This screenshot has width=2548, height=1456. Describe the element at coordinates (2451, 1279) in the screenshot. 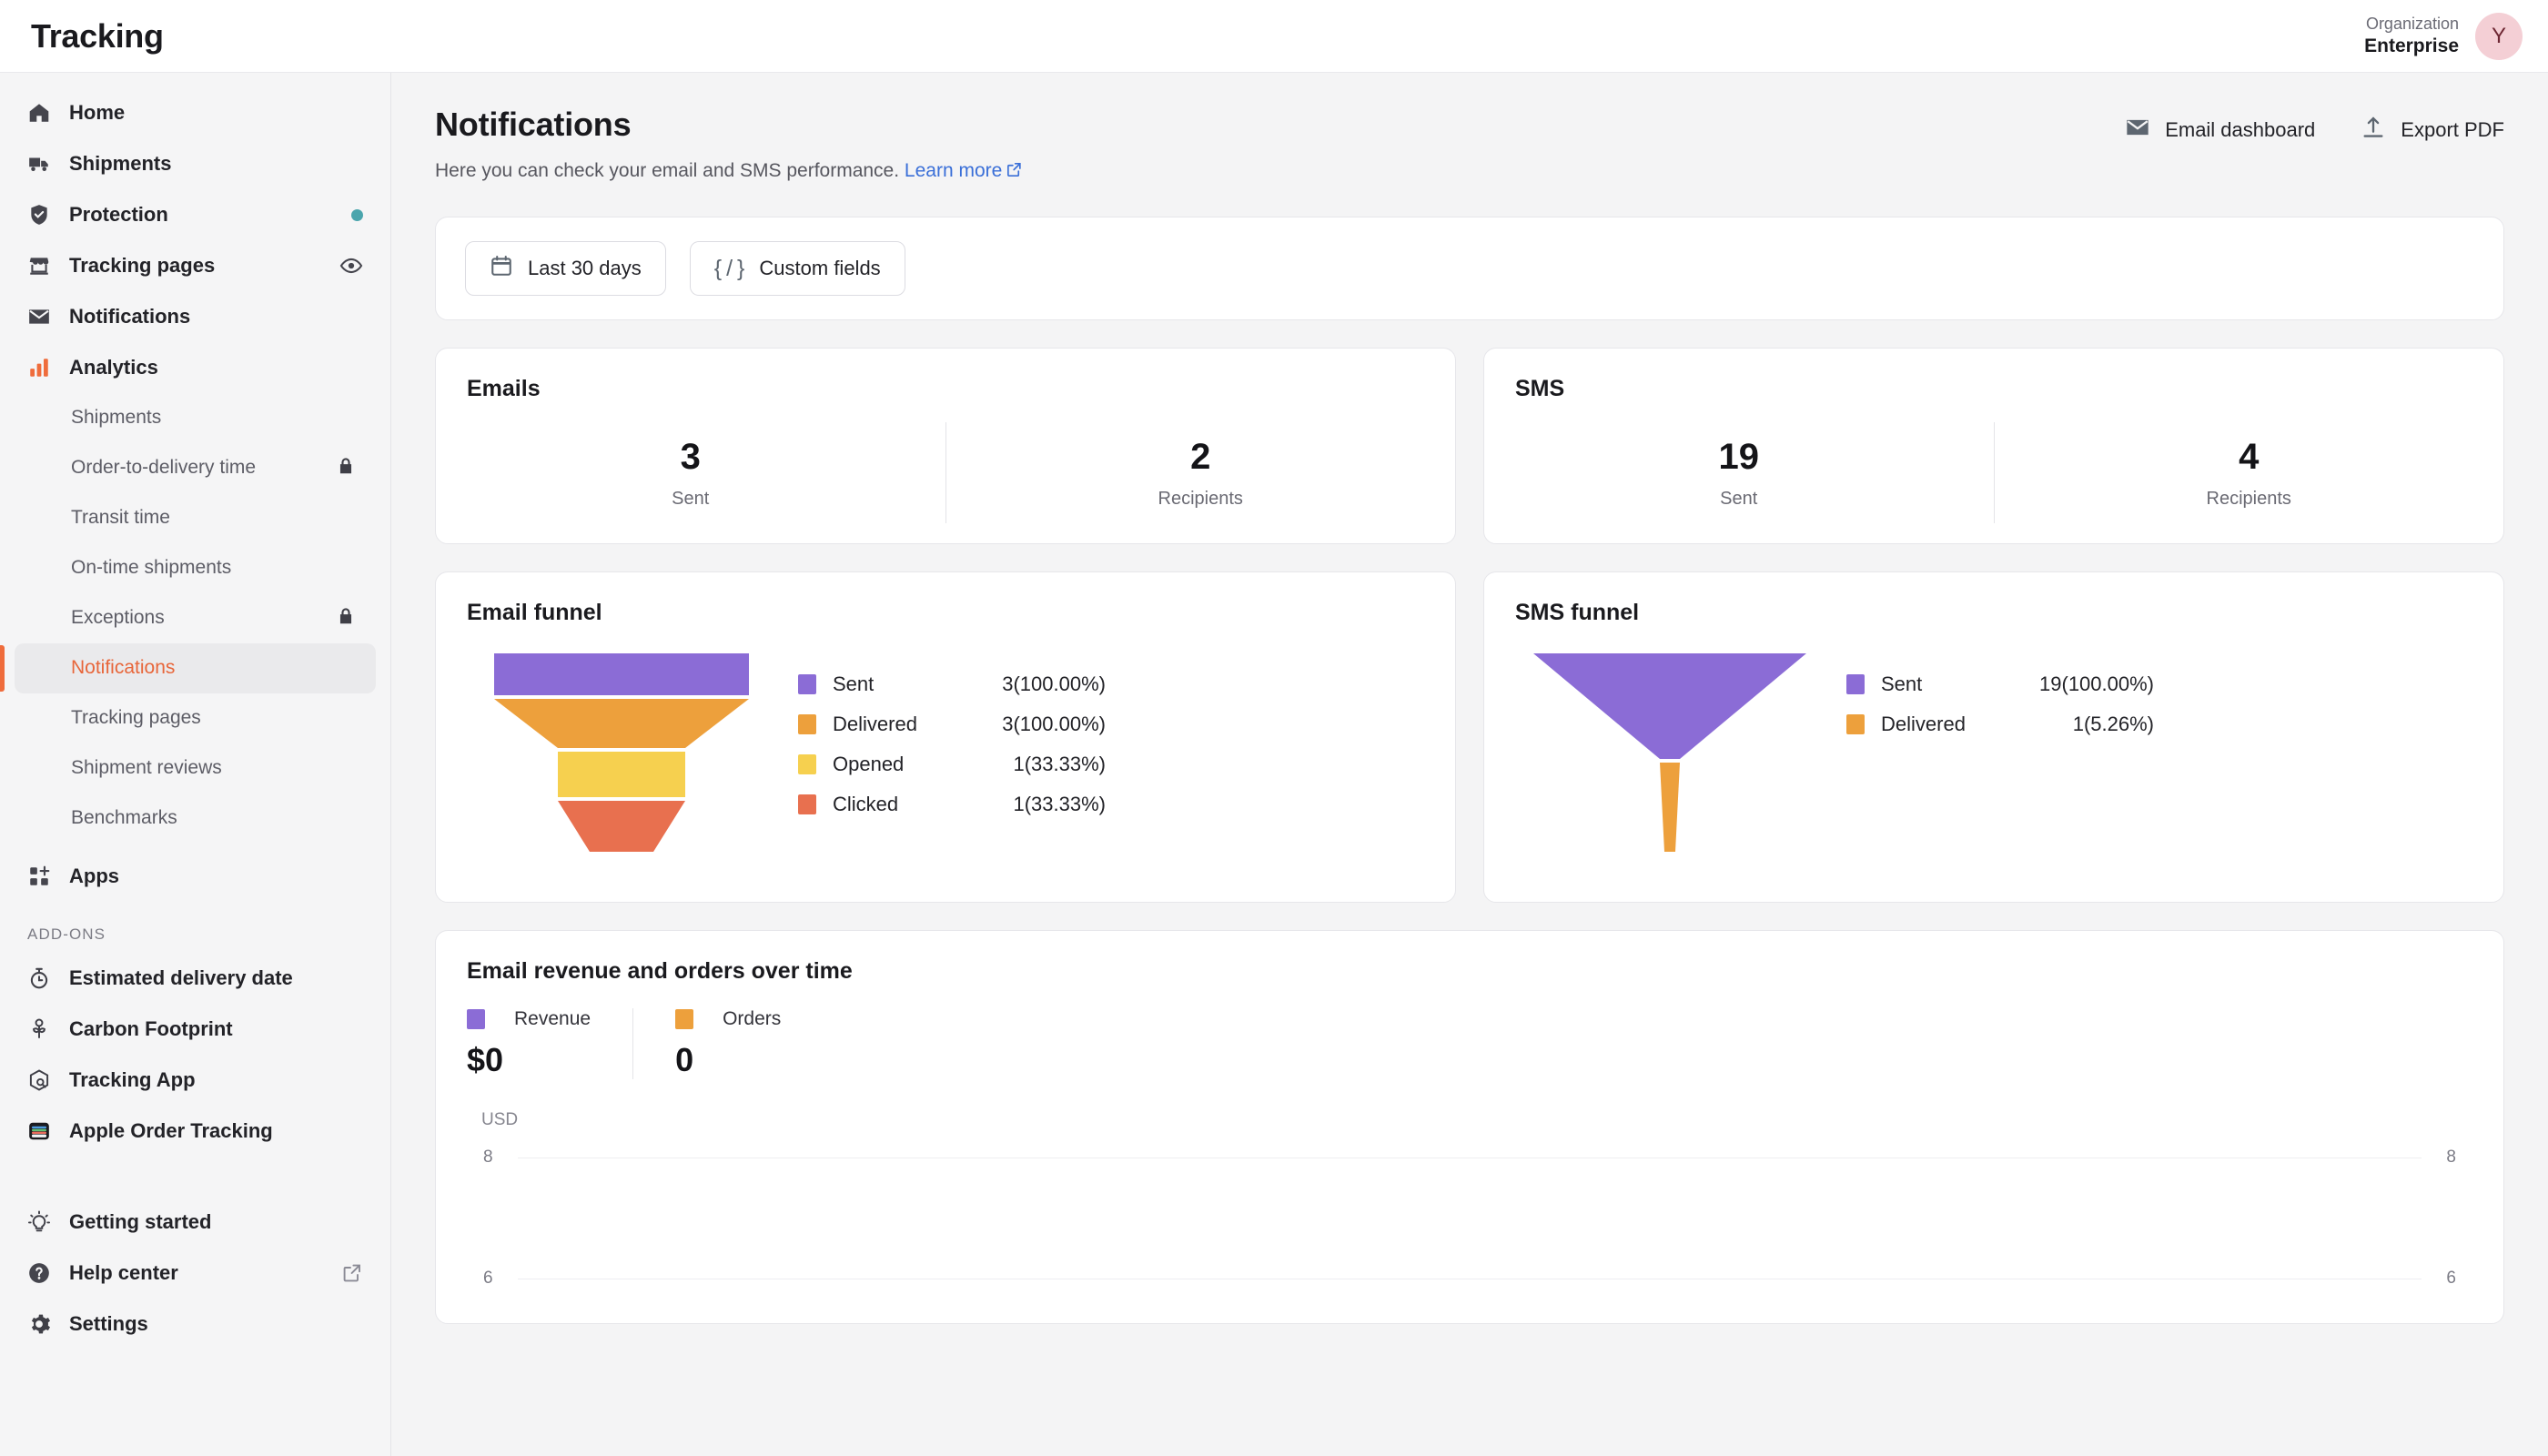

I see `y-tick-right: 6` at that location.